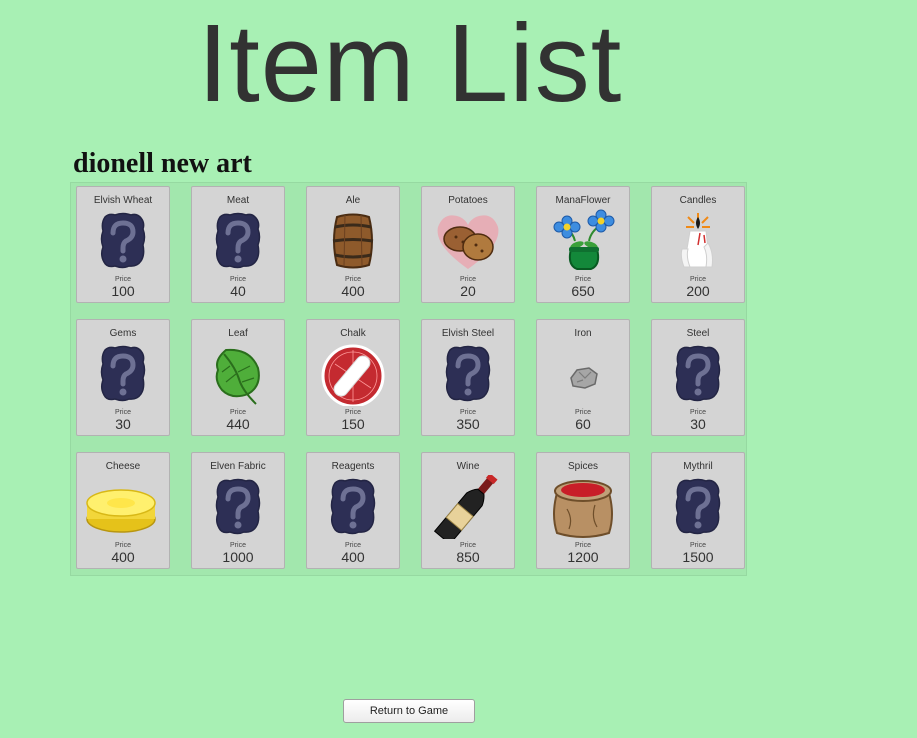  I want to click on item-card: Elven Fabric Price 1000, so click(238, 510).